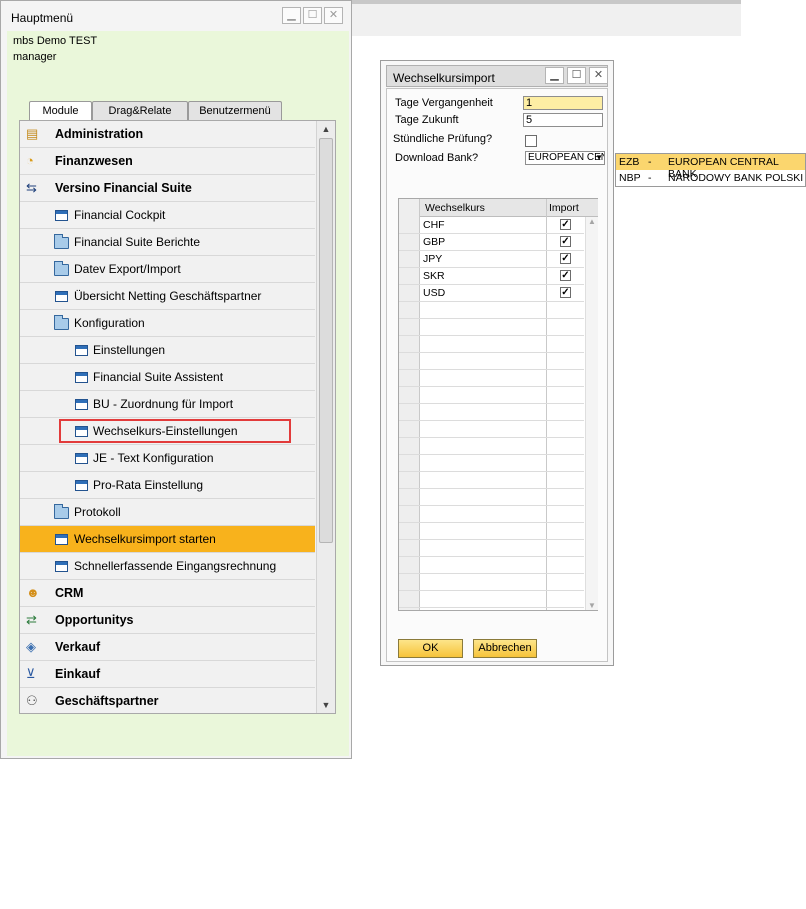 This screenshot has width=806, height=909. I want to click on bank-option: NBP - NARODOWY BANK POLSKI, so click(710, 178).